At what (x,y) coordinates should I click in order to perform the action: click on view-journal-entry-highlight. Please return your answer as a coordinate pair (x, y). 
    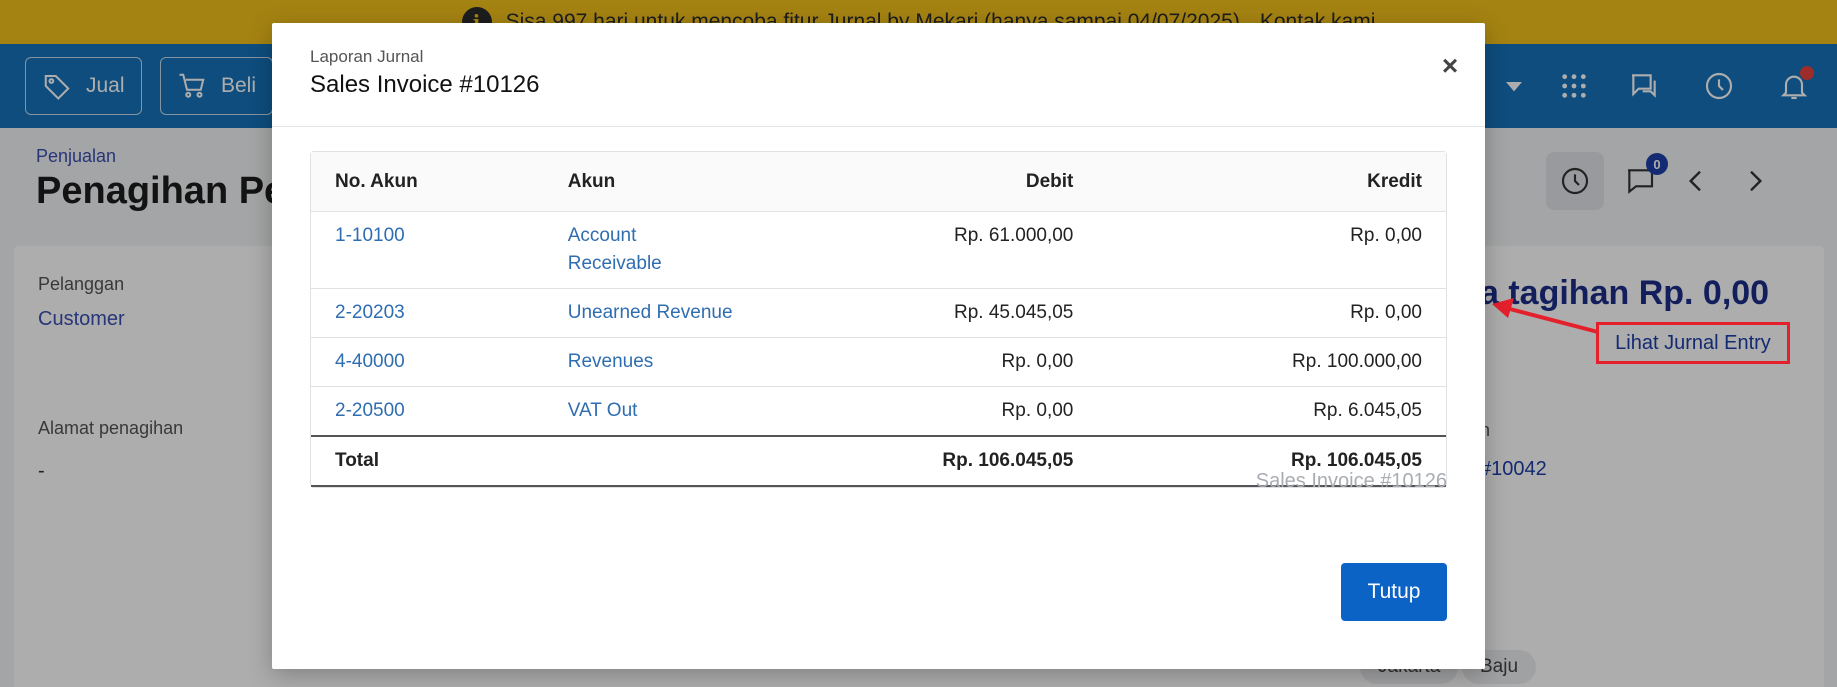
    Looking at the image, I should click on (1693, 343).